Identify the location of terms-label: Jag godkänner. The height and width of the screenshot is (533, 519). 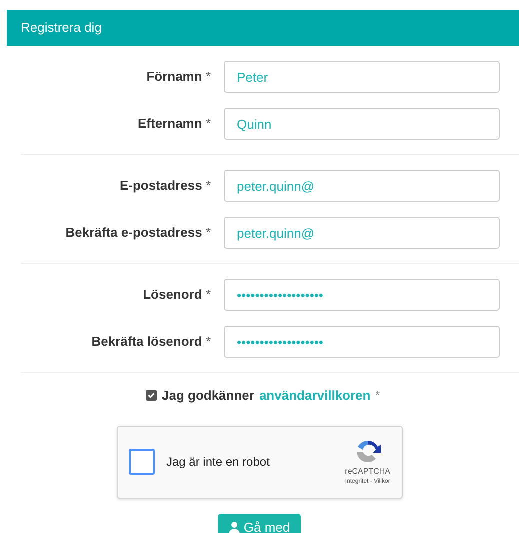
(208, 396).